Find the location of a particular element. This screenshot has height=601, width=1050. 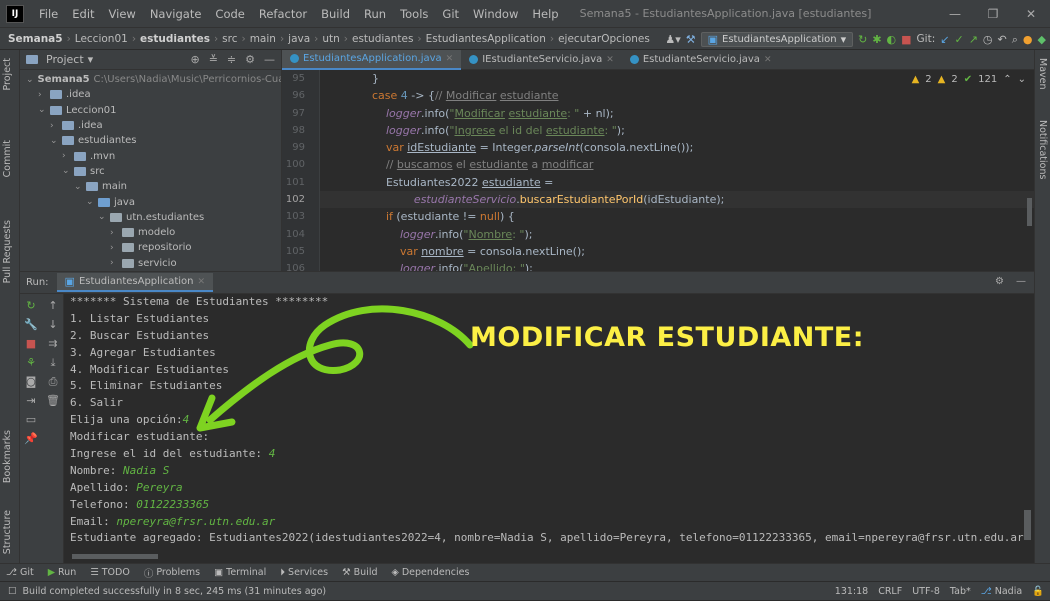

menu-item-run: Run is located at coordinates (375, 14).